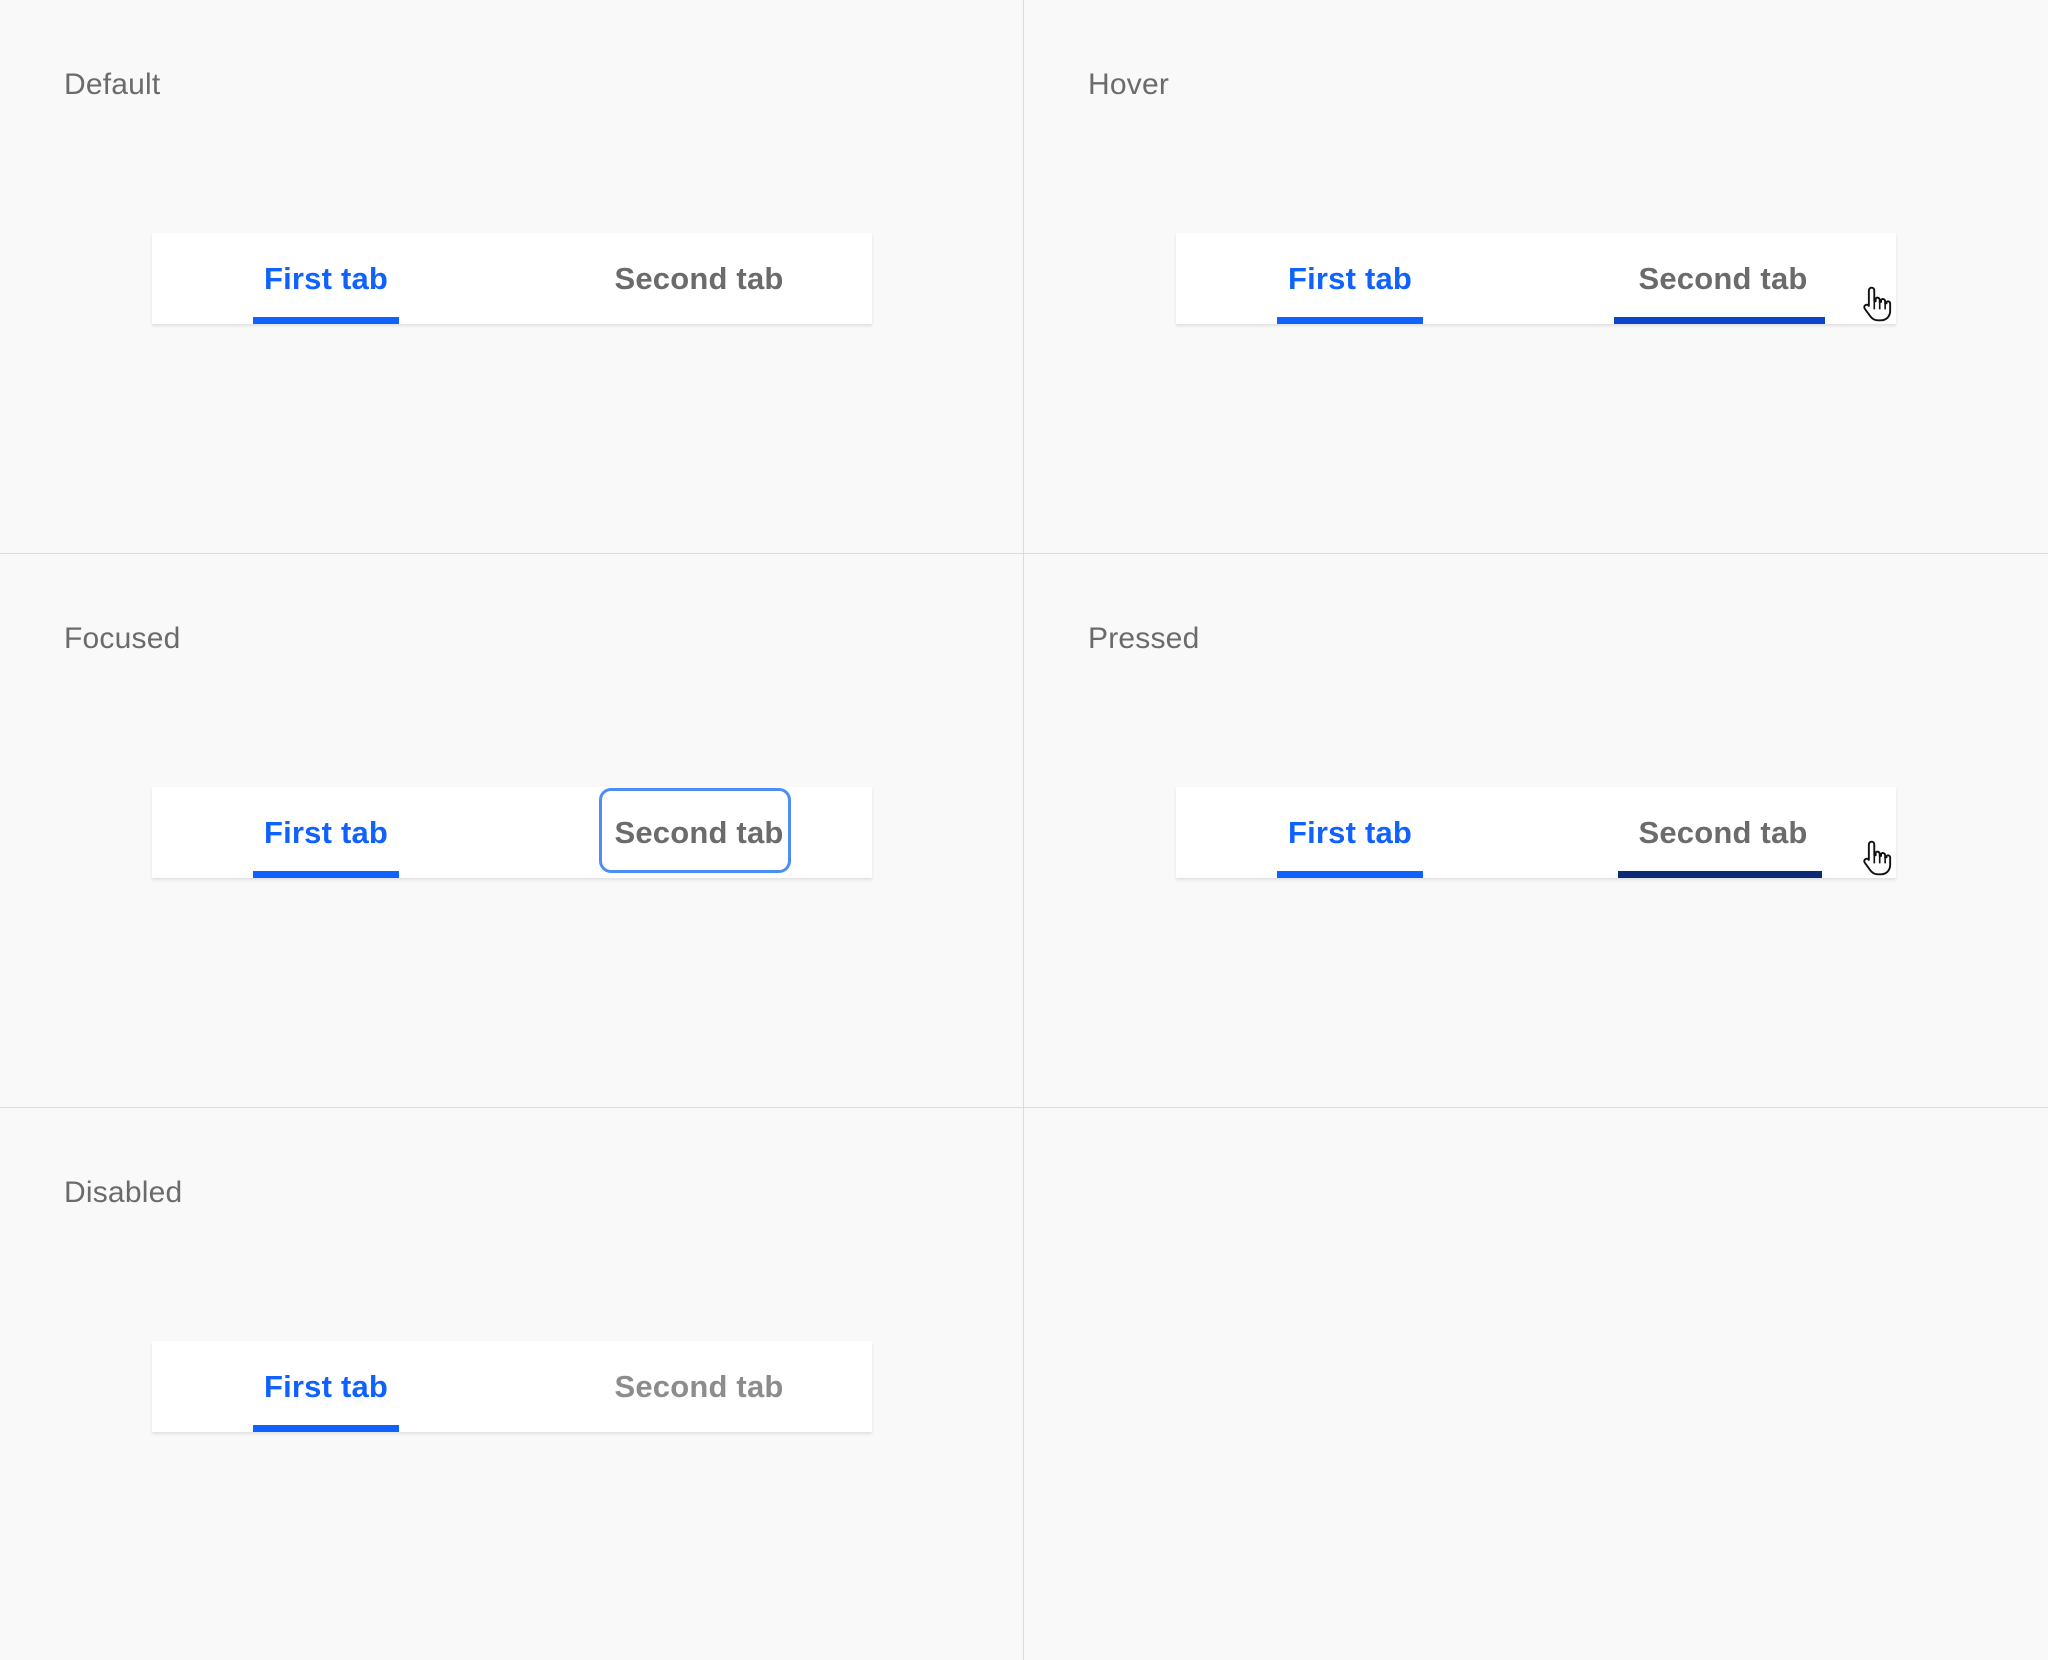 The height and width of the screenshot is (1660, 2048). Describe the element at coordinates (1144, 638) in the screenshot. I see `state-label: Pressed` at that location.